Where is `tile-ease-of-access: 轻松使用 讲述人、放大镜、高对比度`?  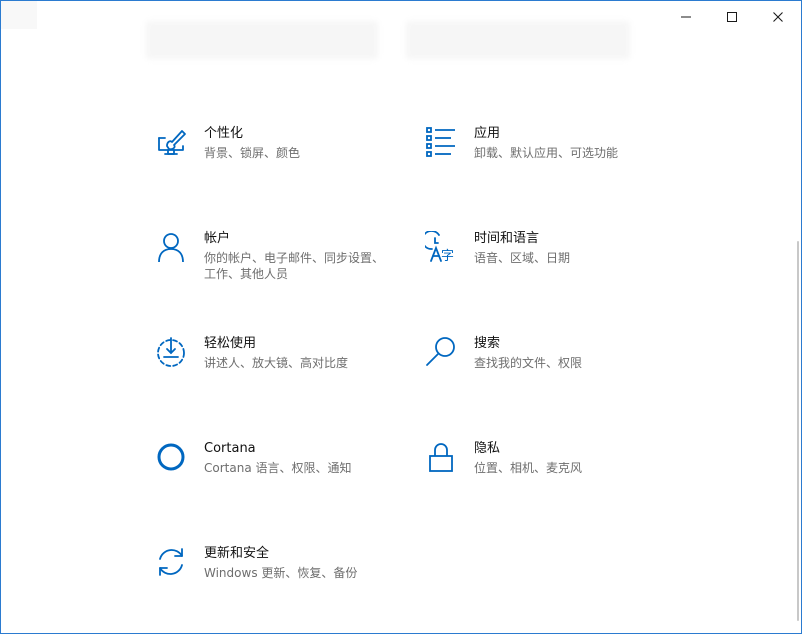
tile-ease-of-access: 轻松使用 讲述人、放大镜、高对比度 is located at coordinates (284, 370).